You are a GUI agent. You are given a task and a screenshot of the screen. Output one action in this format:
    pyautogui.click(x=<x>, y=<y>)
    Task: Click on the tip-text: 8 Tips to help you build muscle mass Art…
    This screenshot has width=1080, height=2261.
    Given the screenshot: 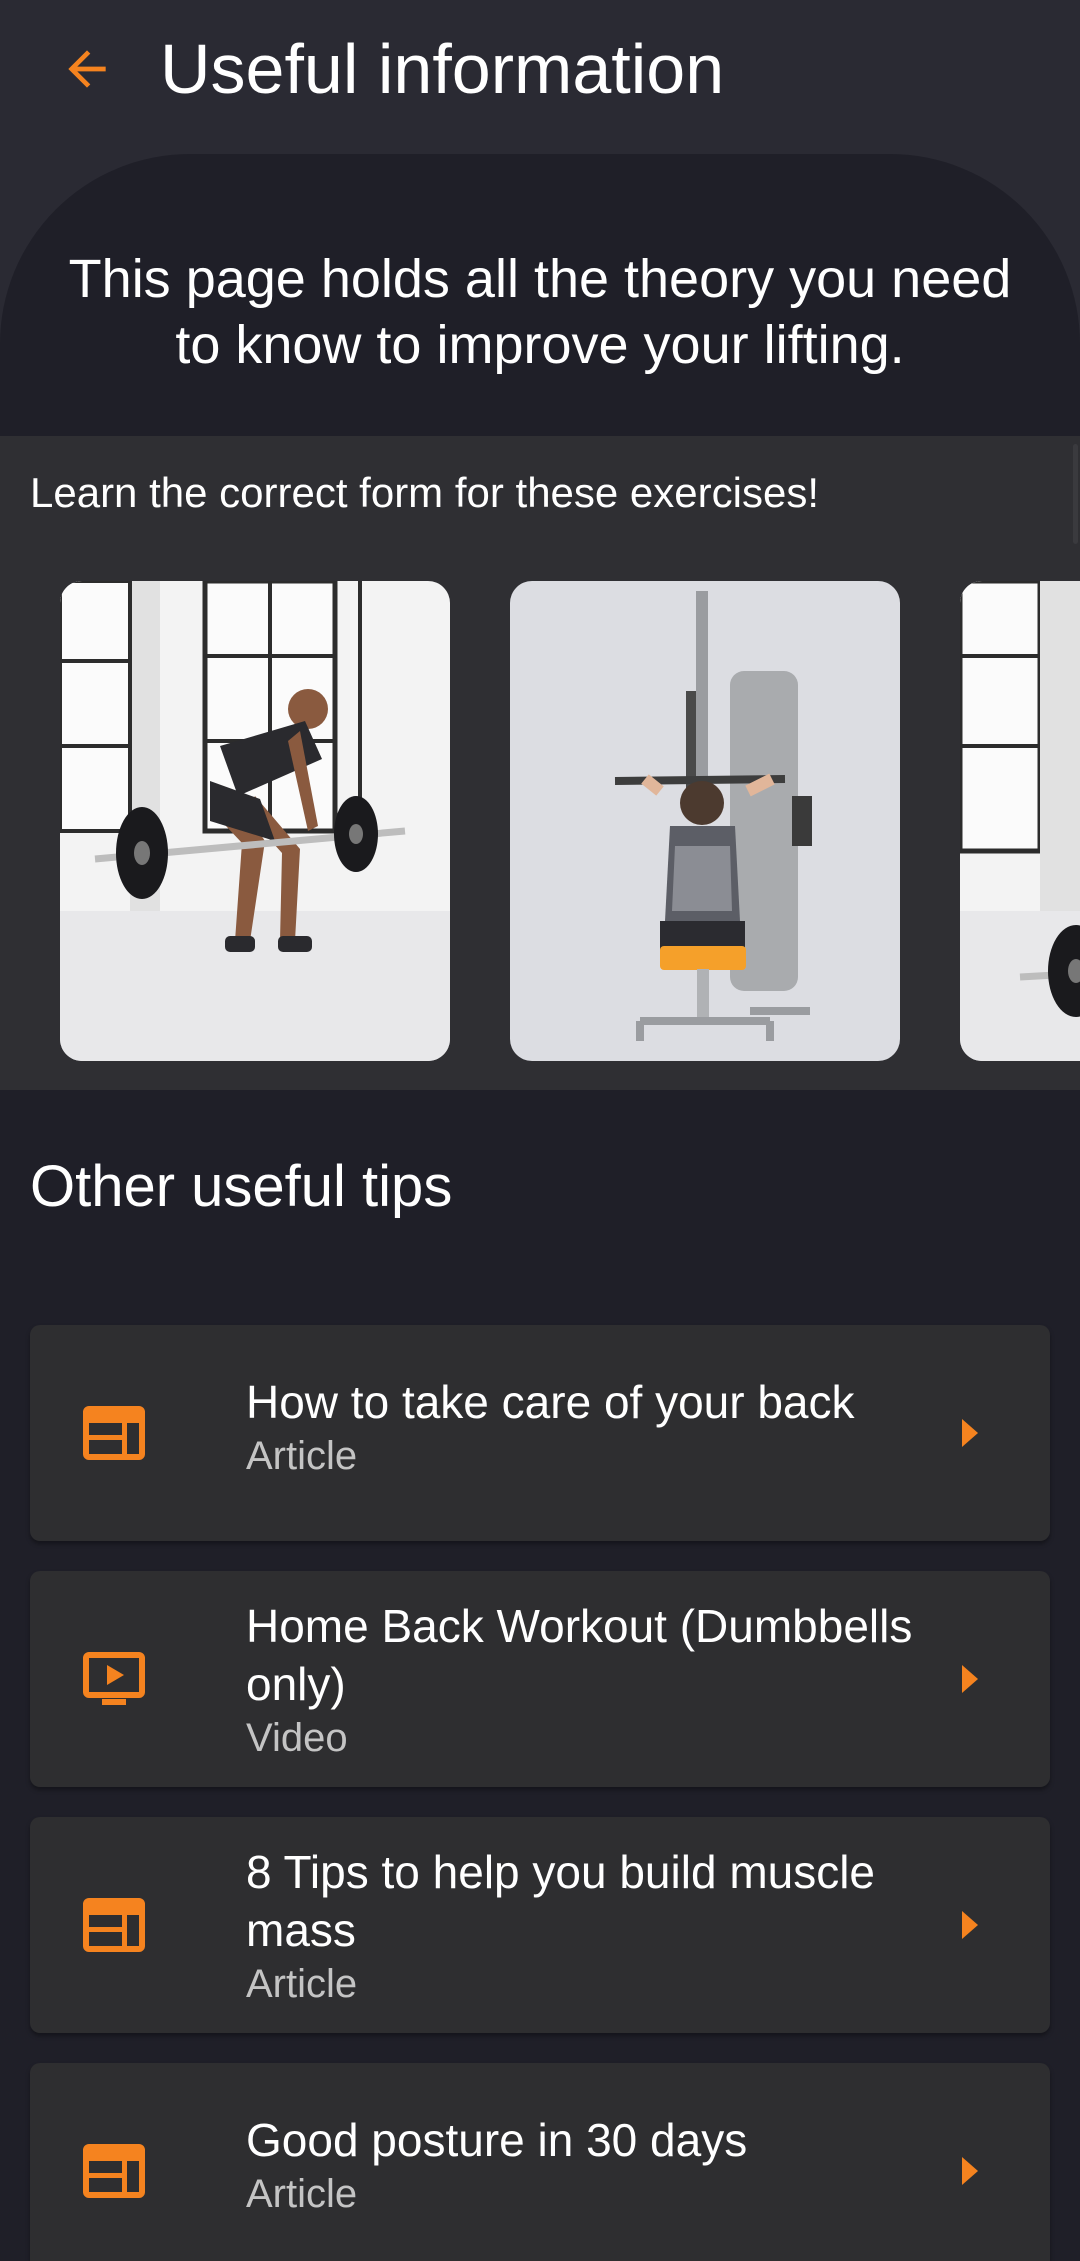 What is the action you would take?
    pyautogui.click(x=596, y=1926)
    